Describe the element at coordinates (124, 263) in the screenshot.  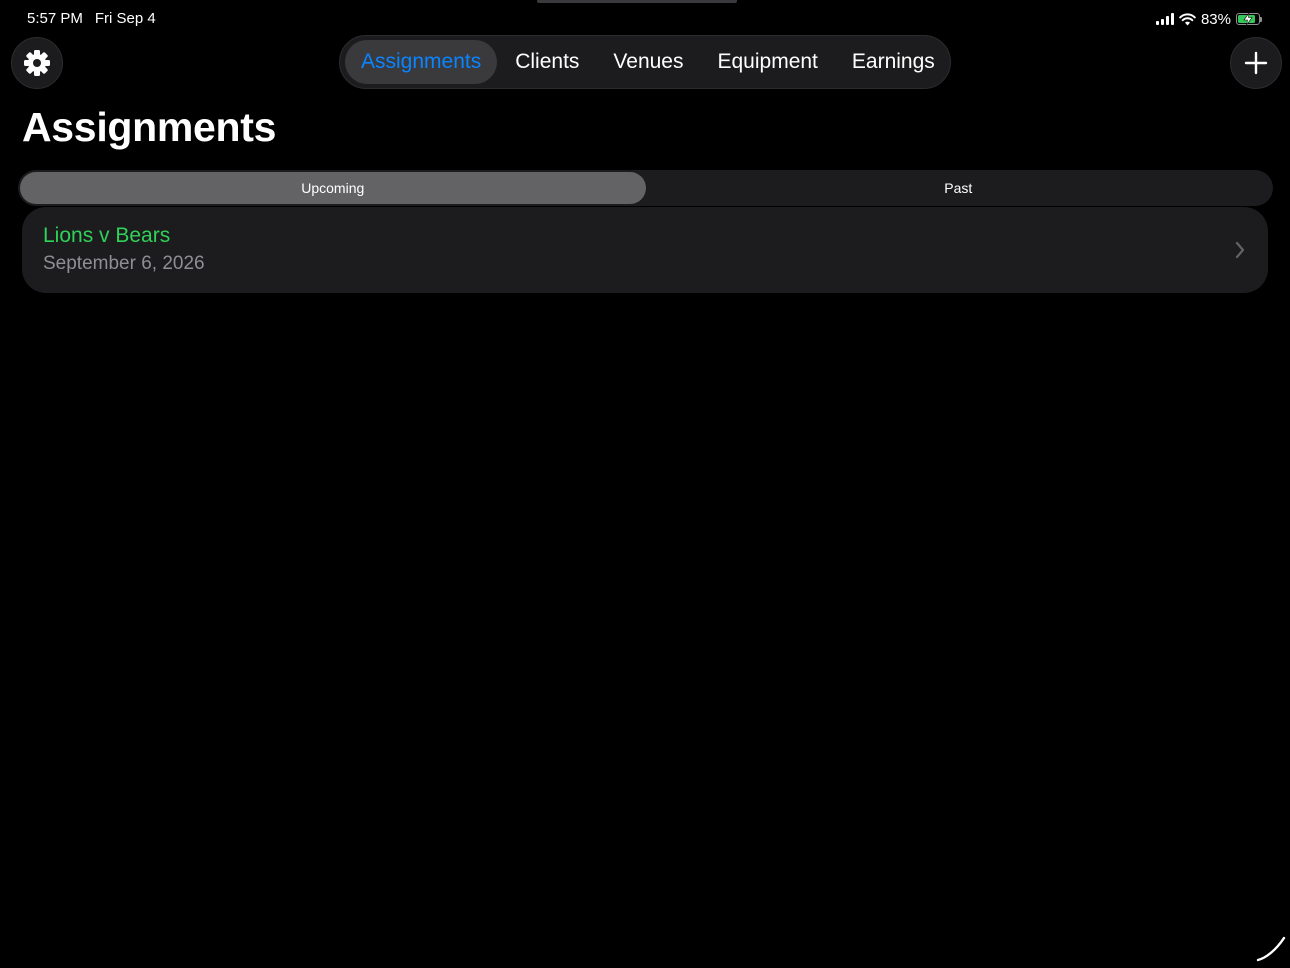
I see `assignment-date: September 6, 2026` at that location.